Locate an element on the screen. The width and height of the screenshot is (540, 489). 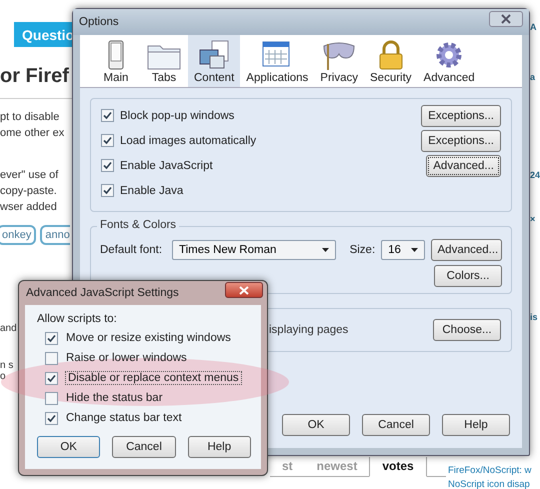
question-text-line: wser added is located at coordinates (28, 207).